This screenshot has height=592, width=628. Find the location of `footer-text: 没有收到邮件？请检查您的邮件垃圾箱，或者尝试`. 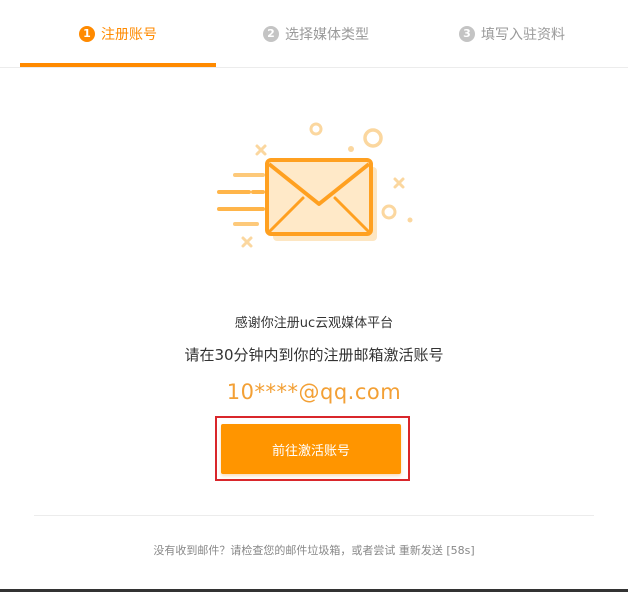

footer-text: 没有收到邮件？请检查您的邮件垃圾箱，或者尝试 is located at coordinates (276, 550).